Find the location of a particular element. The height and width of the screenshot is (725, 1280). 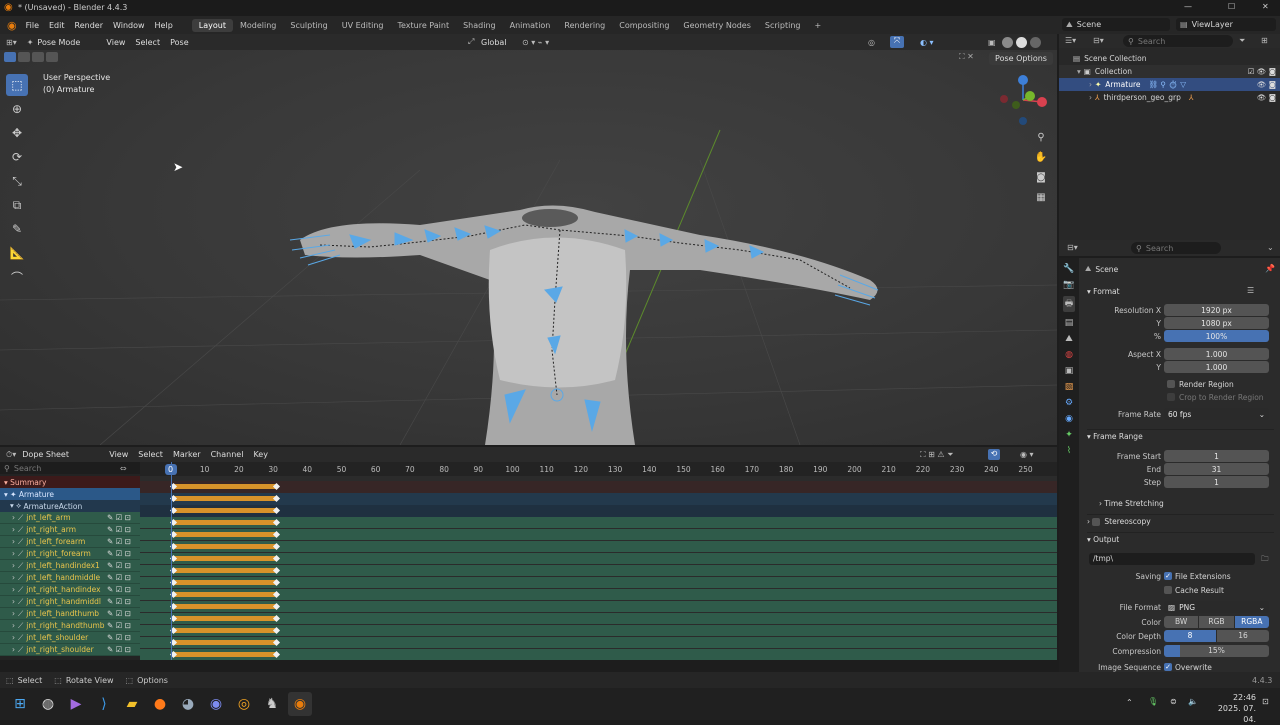

dope-menu-channel: Channel is located at coordinates (227, 454).